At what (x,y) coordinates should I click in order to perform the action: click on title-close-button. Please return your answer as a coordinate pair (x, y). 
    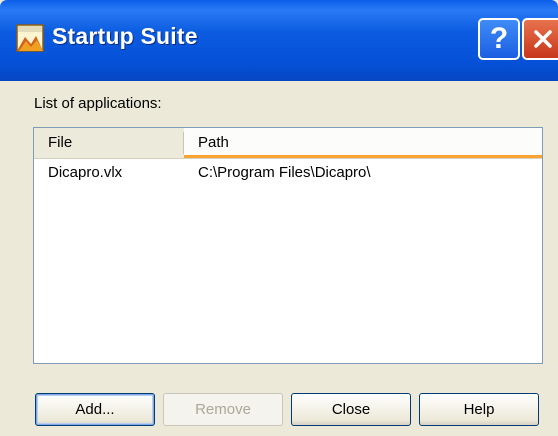
    Looking at the image, I should click on (540, 39).